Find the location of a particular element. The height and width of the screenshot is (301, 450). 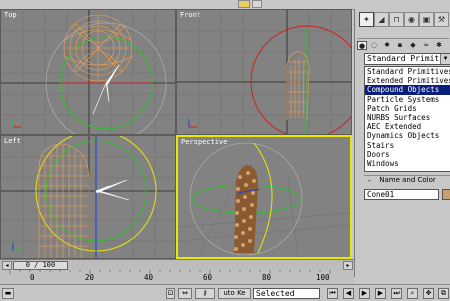

utilities-icon: ⚒ is located at coordinates (441, 19).